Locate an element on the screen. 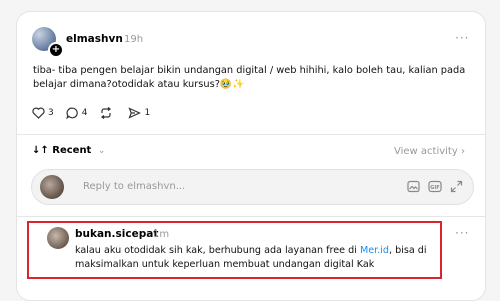 Image resolution: width=500 pixels, height=301 pixels. sort-arrows-icon: ↓↑ is located at coordinates (40, 150).